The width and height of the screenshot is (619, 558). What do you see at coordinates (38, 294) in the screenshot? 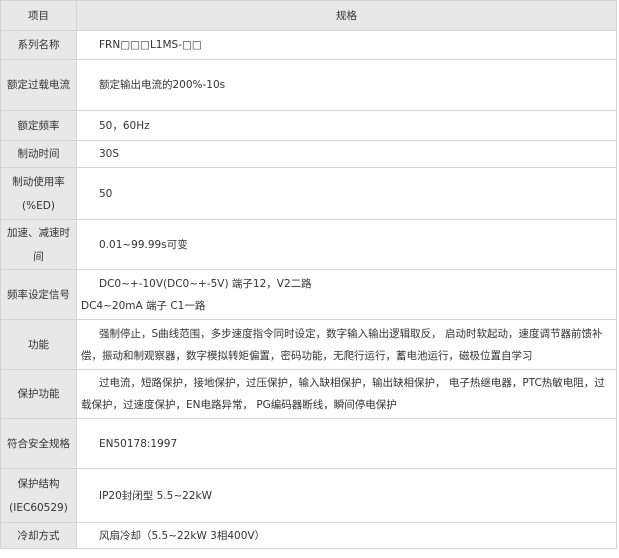
I see `row-label: 频率设定信号` at bounding box center [38, 294].